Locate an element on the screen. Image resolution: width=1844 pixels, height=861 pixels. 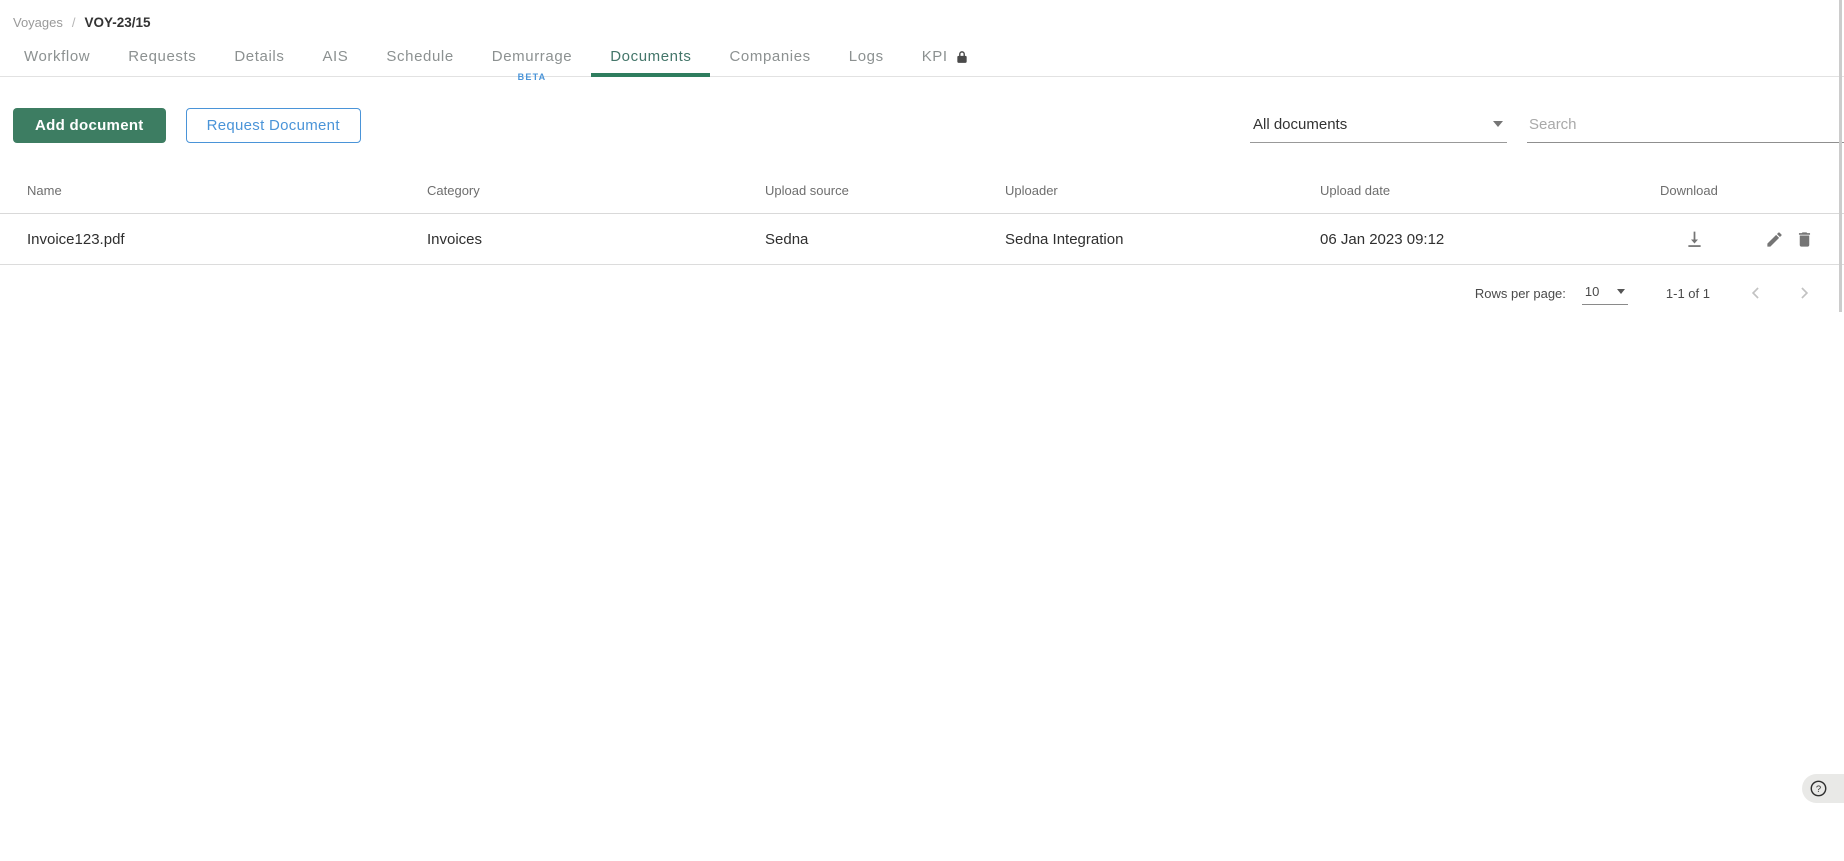
help-button: ? is located at coordinates (1823, 788).